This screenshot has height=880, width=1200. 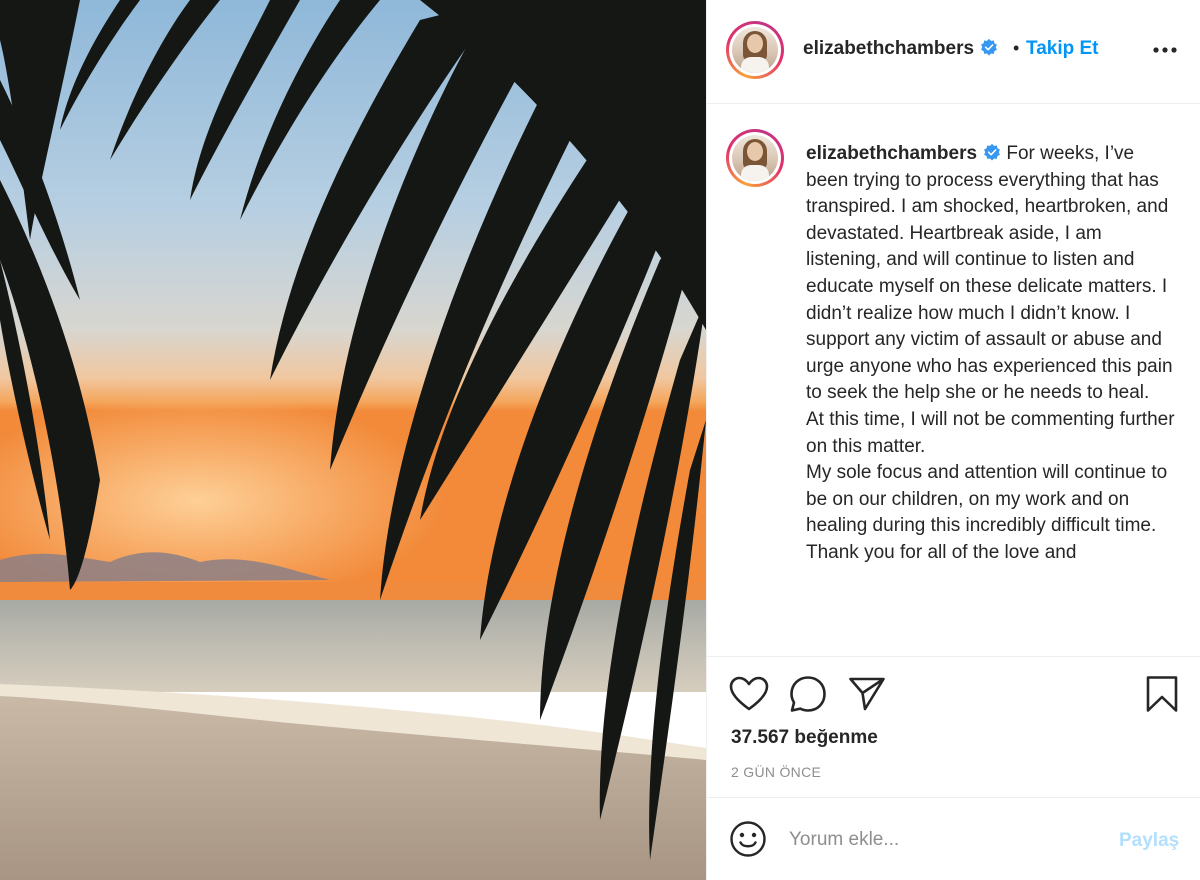 I want to click on likes-count: 37.567 beğenme, so click(x=804, y=738).